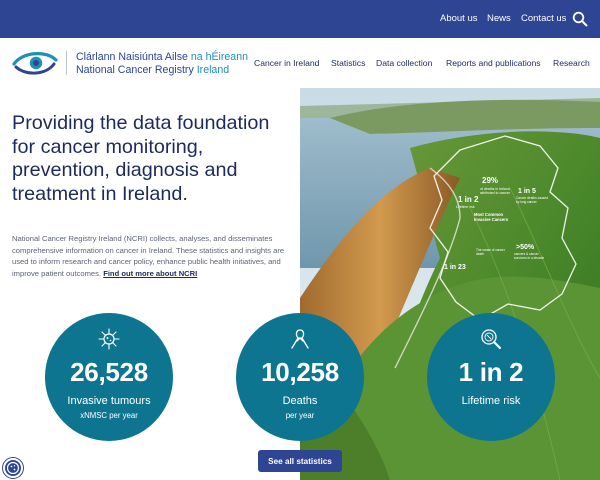 This screenshot has width=600, height=480. Describe the element at coordinates (286, 63) in the screenshot. I see `nav-cancer-in-ireland: Cancer in Ireland` at that location.